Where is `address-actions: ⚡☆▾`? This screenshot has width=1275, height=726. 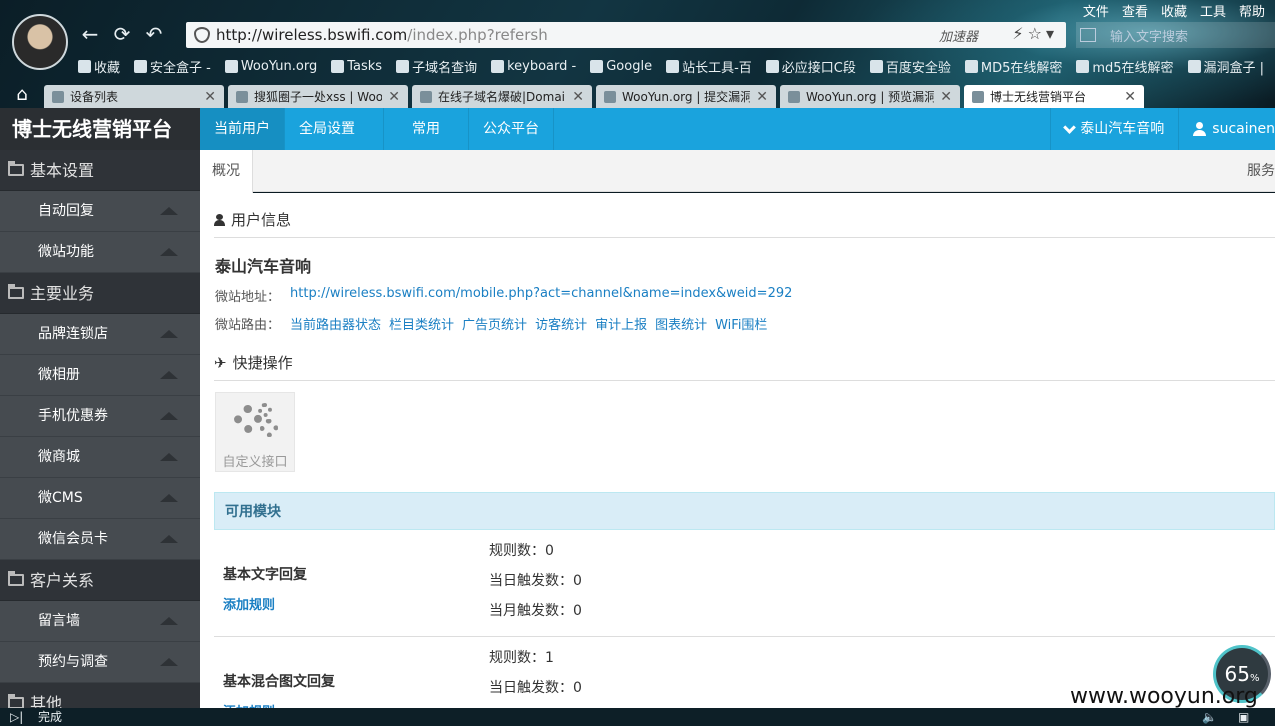
address-actions: ⚡☆▾ is located at coordinates (1035, 33).